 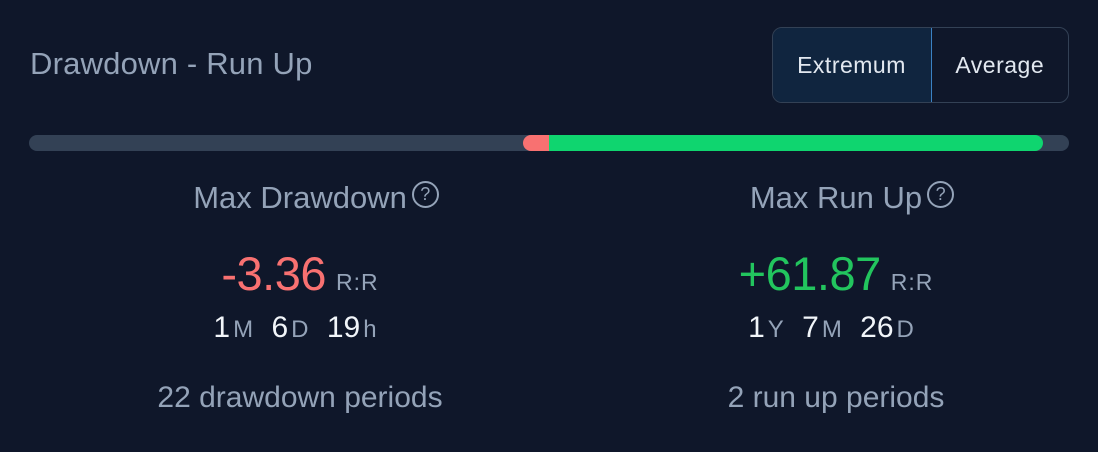 I want to click on duration-number: 26, so click(x=877, y=327).